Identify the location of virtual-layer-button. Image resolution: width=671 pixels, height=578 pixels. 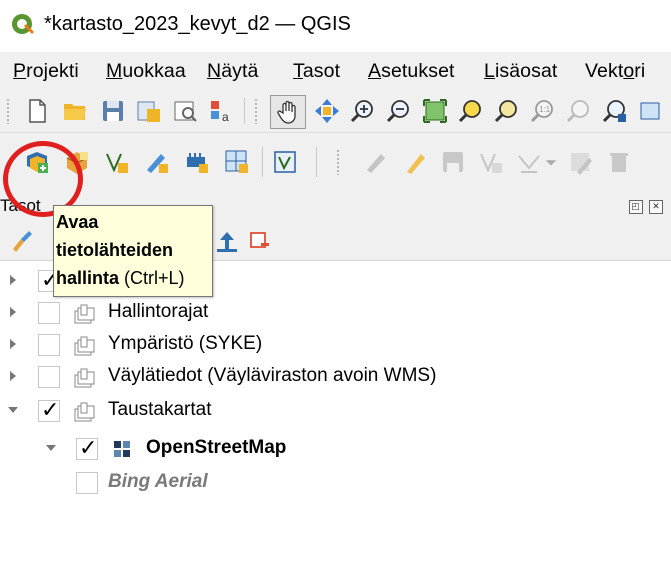
(197, 162).